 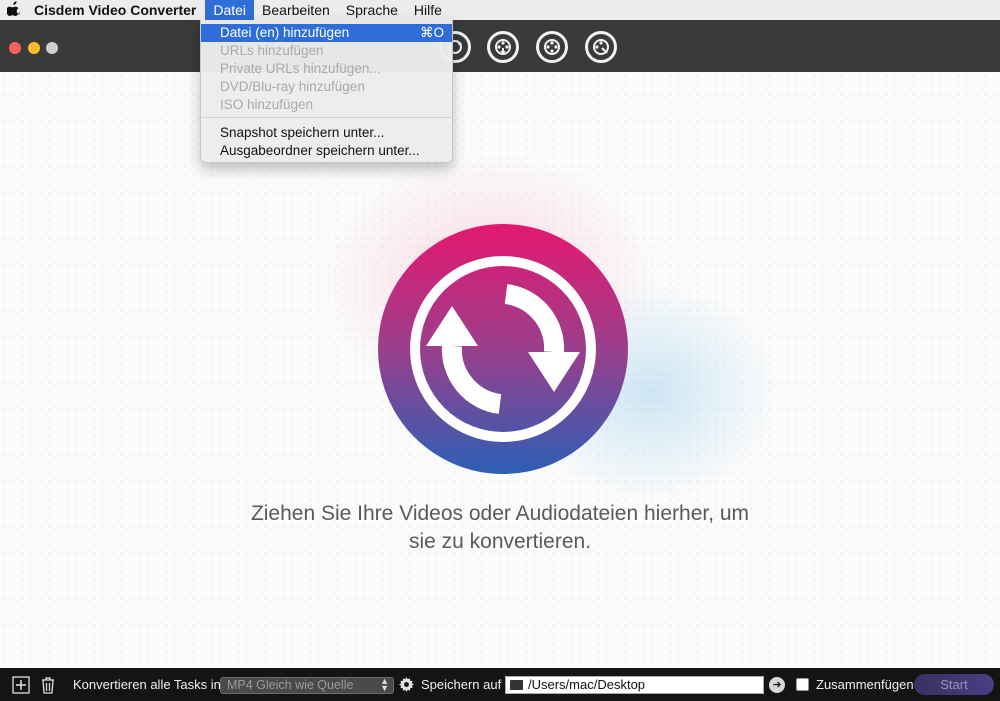 I want to click on film-reel-wand-icon, so click(x=601, y=47).